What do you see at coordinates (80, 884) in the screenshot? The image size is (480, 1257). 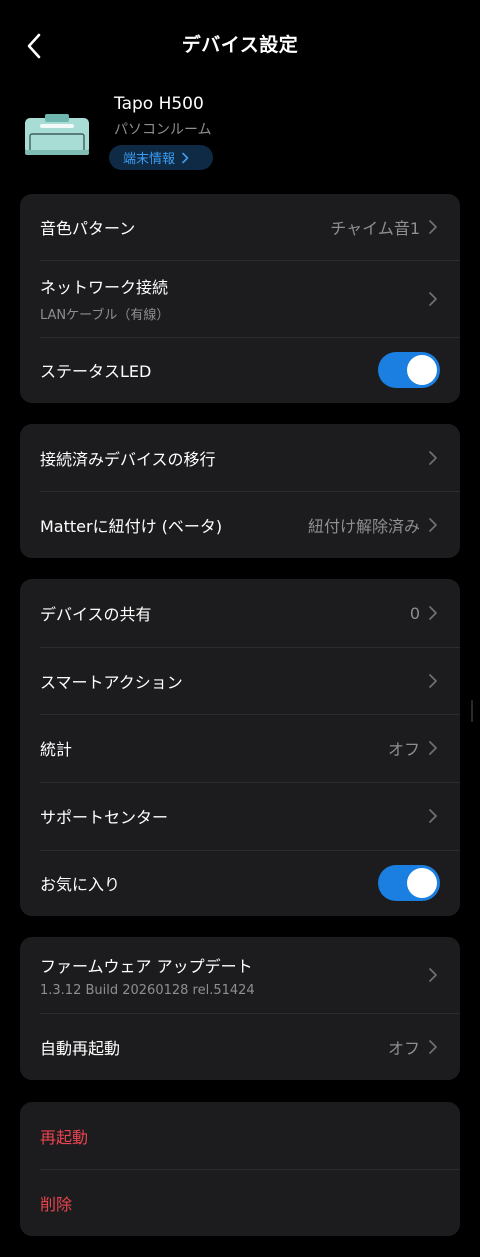 I see `favorite-label: お気に入り` at bounding box center [80, 884].